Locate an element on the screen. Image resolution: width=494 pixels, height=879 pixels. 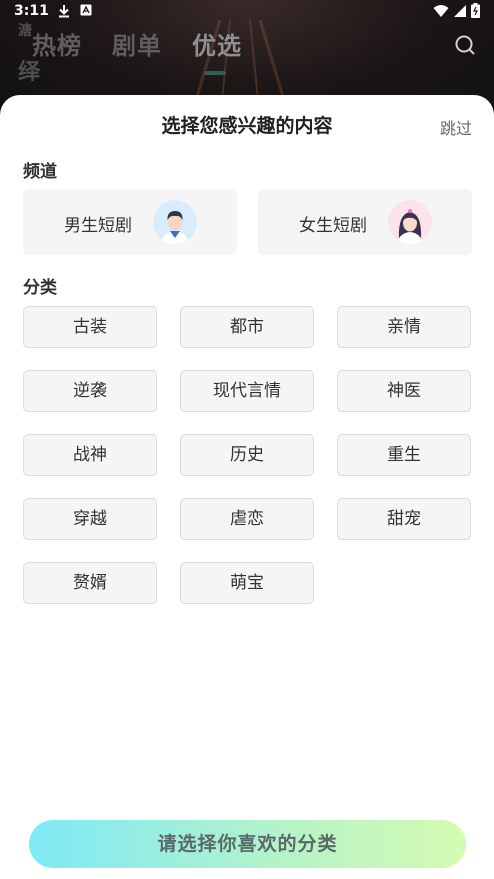
channel-section-label: 频道 is located at coordinates (40, 172).